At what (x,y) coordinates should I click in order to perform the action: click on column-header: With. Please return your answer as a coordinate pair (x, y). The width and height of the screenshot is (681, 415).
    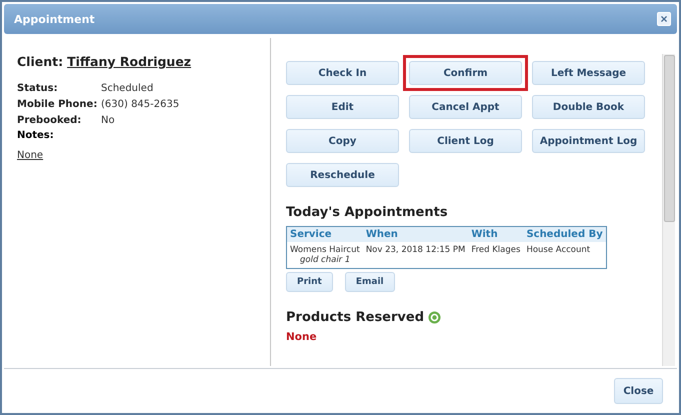
    Looking at the image, I should click on (496, 234).